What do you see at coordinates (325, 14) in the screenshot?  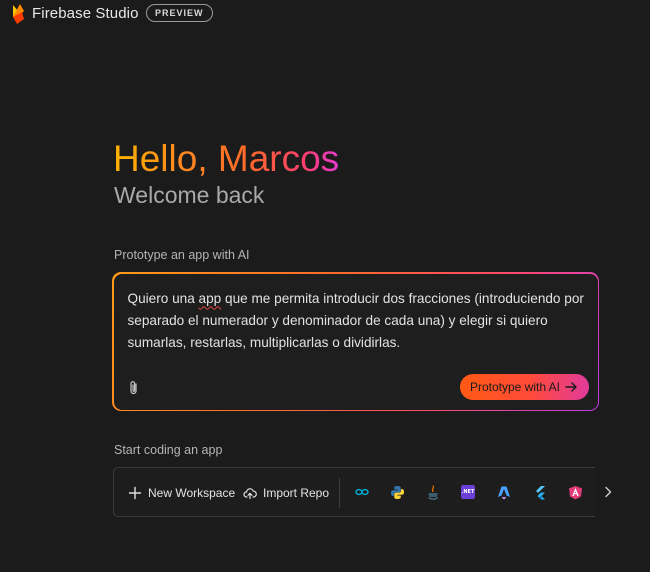 I see `top-bar: Firebase Studio PREVIEW` at bounding box center [325, 14].